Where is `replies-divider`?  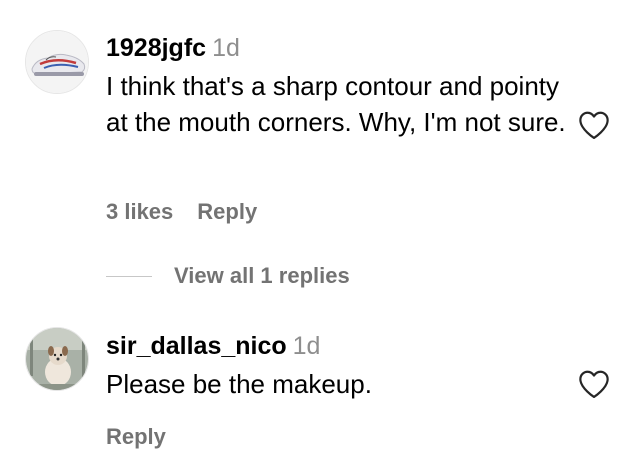
replies-divider is located at coordinates (129, 276).